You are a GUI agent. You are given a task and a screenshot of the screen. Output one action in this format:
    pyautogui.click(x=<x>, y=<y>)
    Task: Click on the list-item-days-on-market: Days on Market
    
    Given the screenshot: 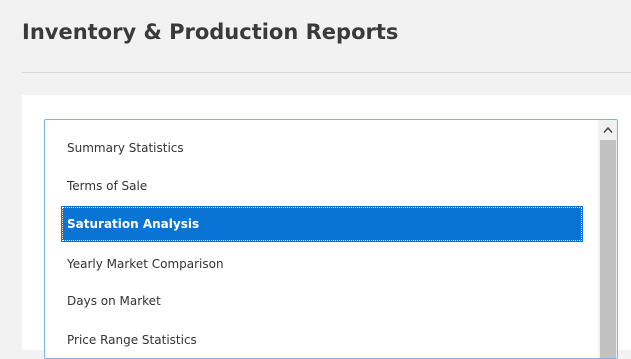 What is the action you would take?
    pyautogui.click(x=322, y=301)
    